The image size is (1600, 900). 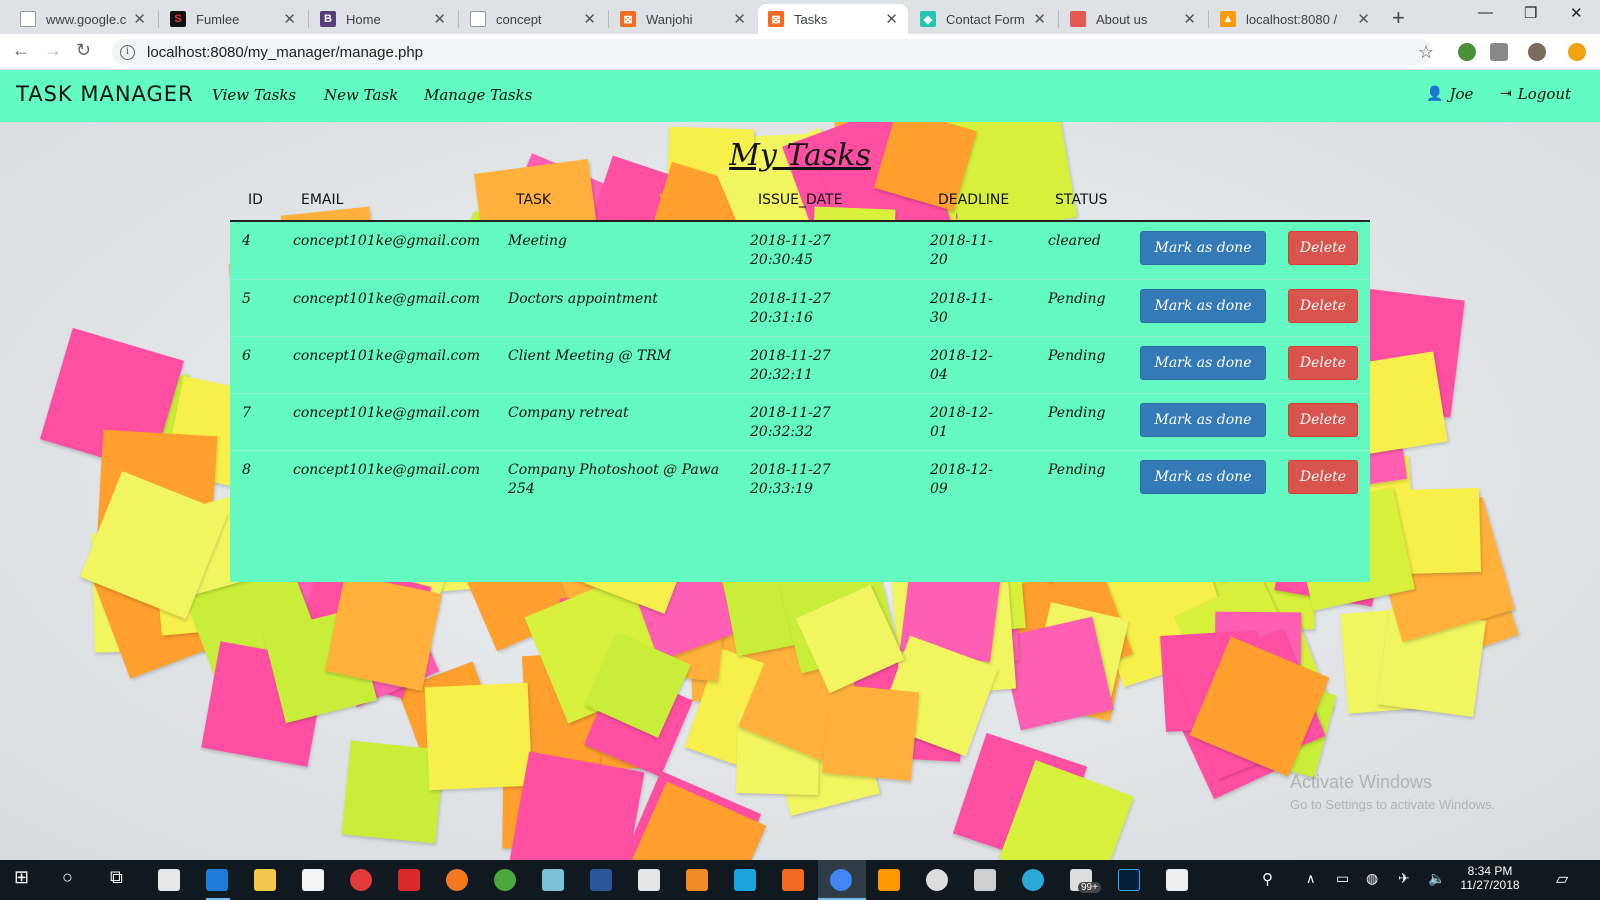 I want to click on vlc-icon, so click(x=697, y=880).